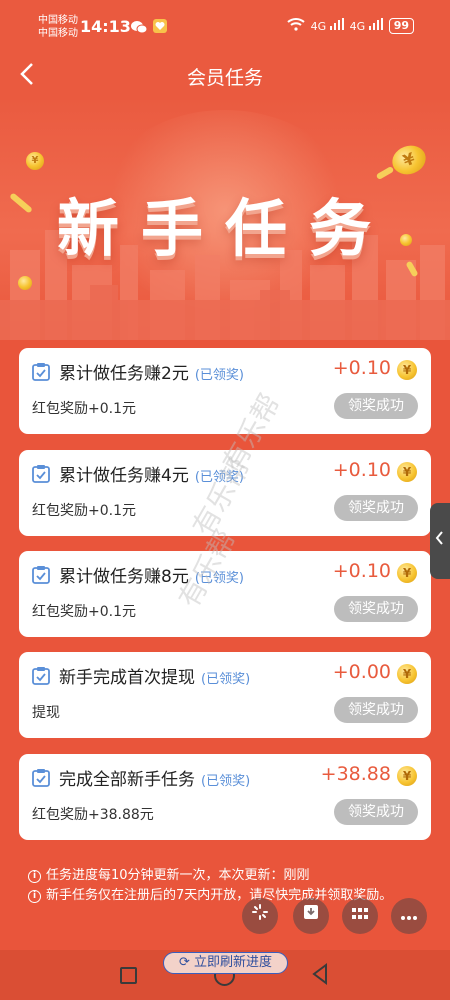  Describe the element at coordinates (105, 26) in the screenshot. I see `clock: 14:13` at that location.